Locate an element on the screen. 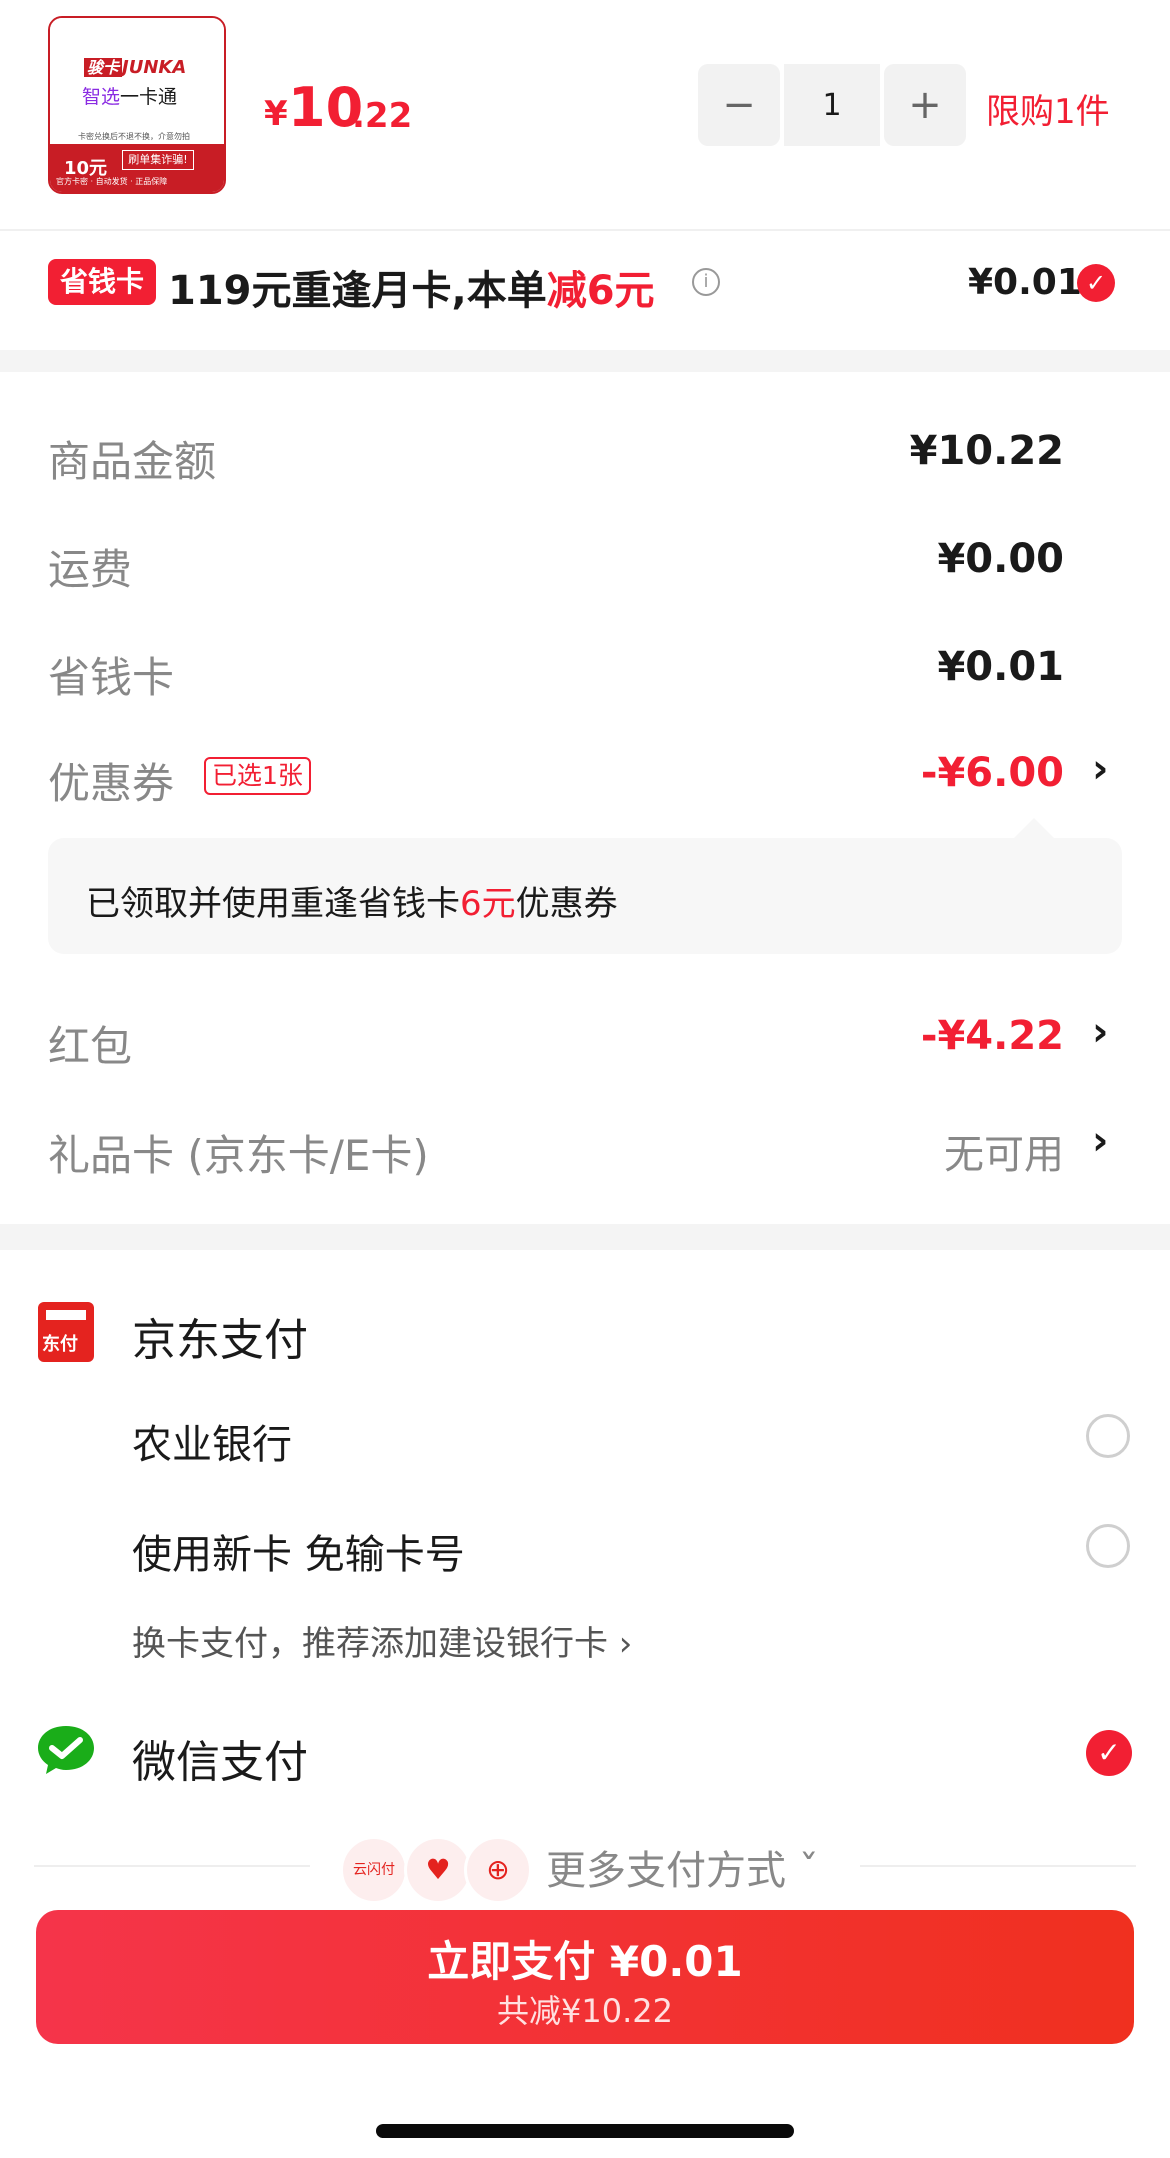 The height and width of the screenshot is (2158, 1170). product-subtitle: 智选一卡通 is located at coordinates (129, 95).